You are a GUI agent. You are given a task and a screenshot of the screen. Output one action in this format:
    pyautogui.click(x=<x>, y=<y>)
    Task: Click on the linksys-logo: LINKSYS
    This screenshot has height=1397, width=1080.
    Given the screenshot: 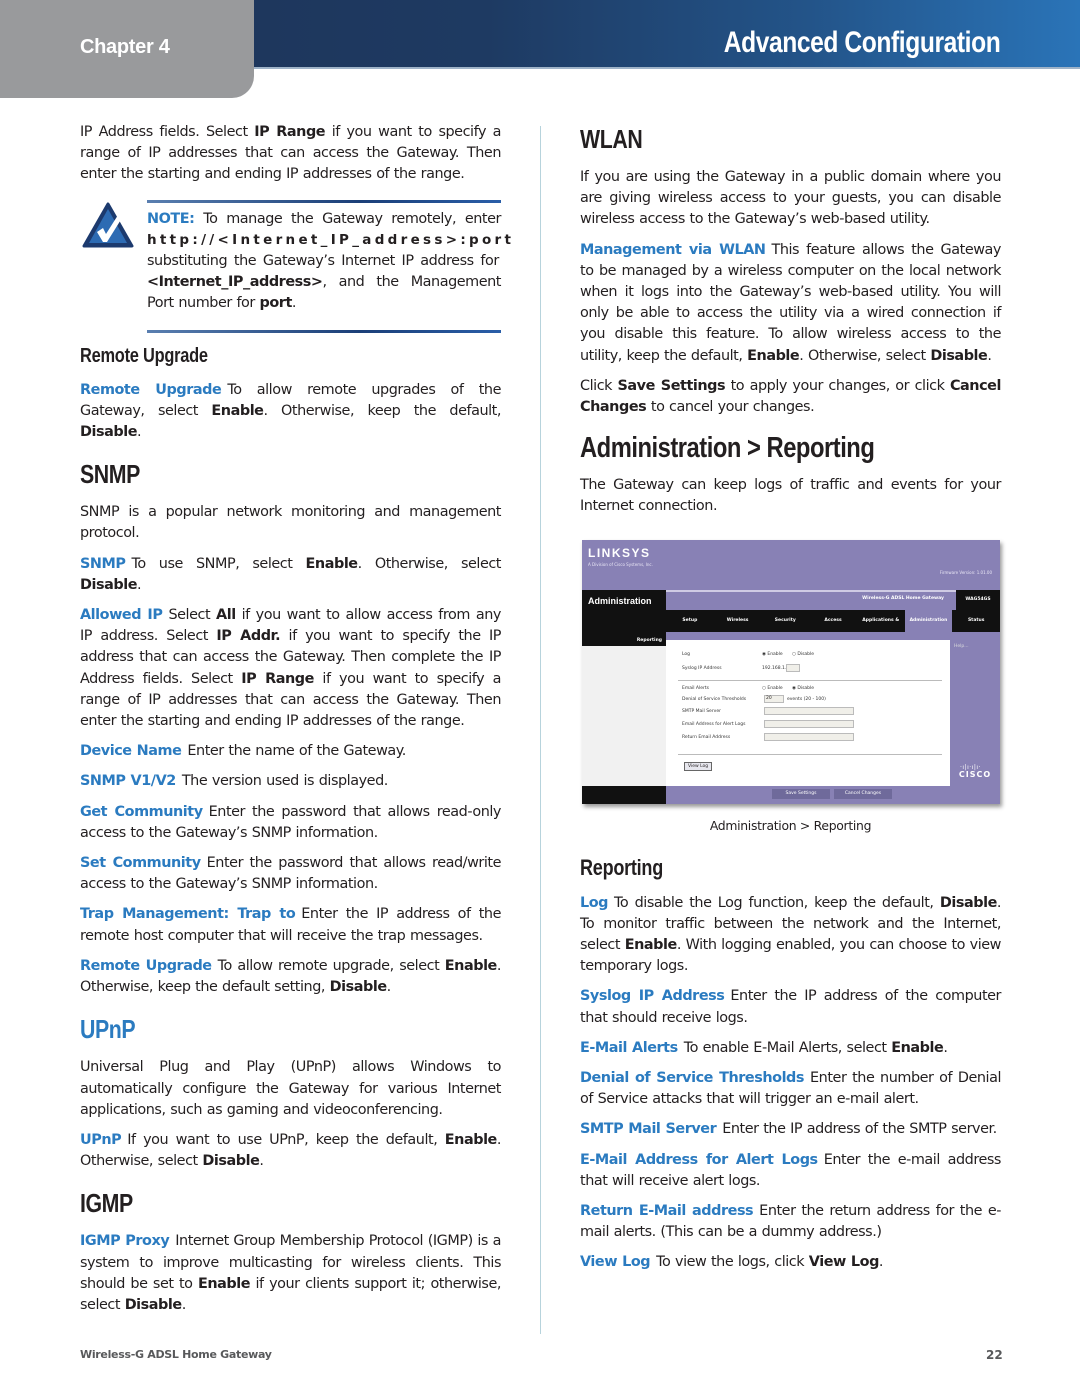 What is the action you would take?
    pyautogui.click(x=619, y=552)
    